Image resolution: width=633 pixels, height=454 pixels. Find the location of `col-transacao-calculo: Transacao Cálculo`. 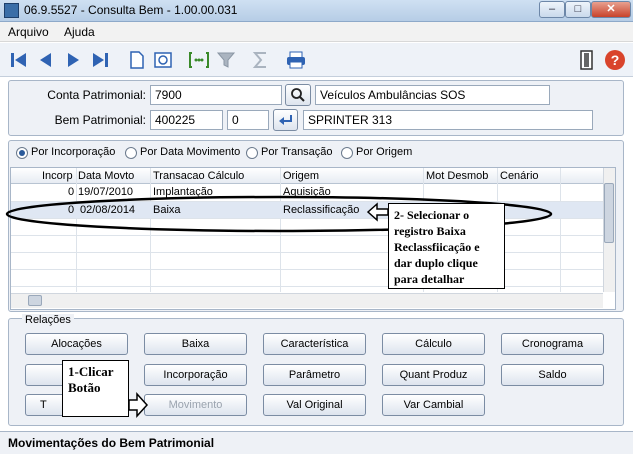

col-transacao-calculo: Transacao Cálculo is located at coordinates (198, 176).